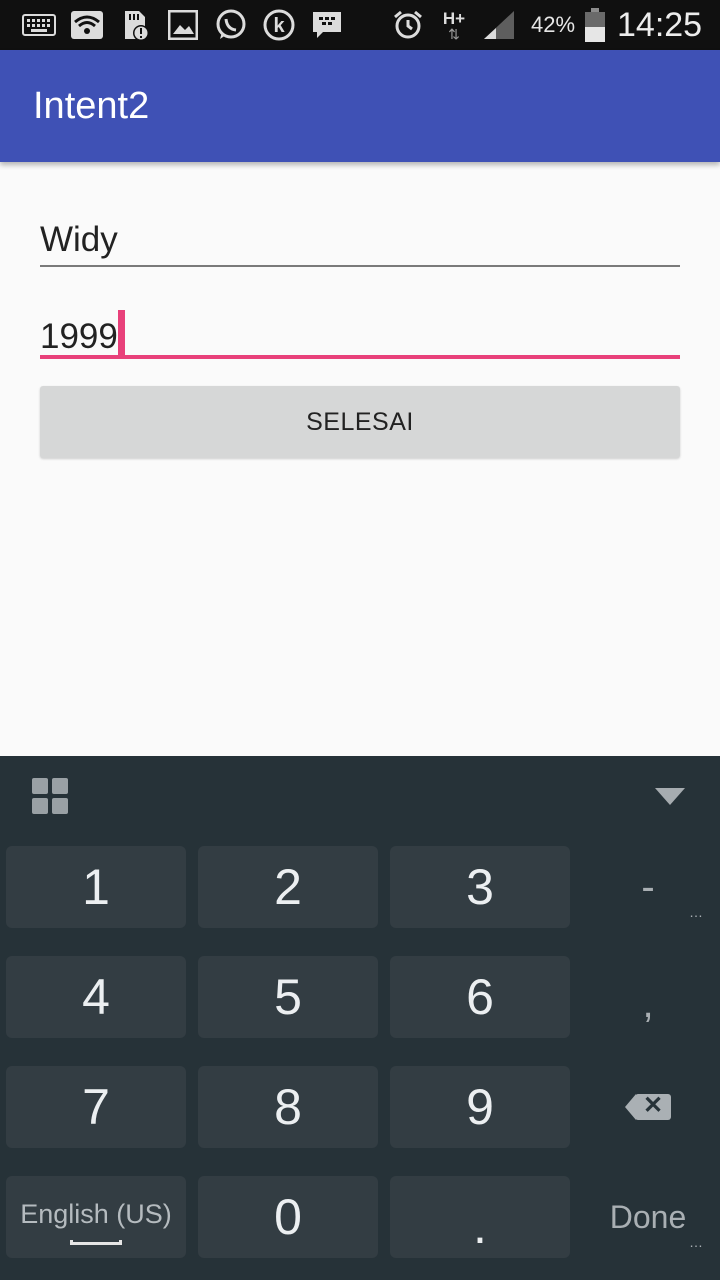 The image size is (720, 1280). What do you see at coordinates (360, 357) in the screenshot?
I see `year-field-underline` at bounding box center [360, 357].